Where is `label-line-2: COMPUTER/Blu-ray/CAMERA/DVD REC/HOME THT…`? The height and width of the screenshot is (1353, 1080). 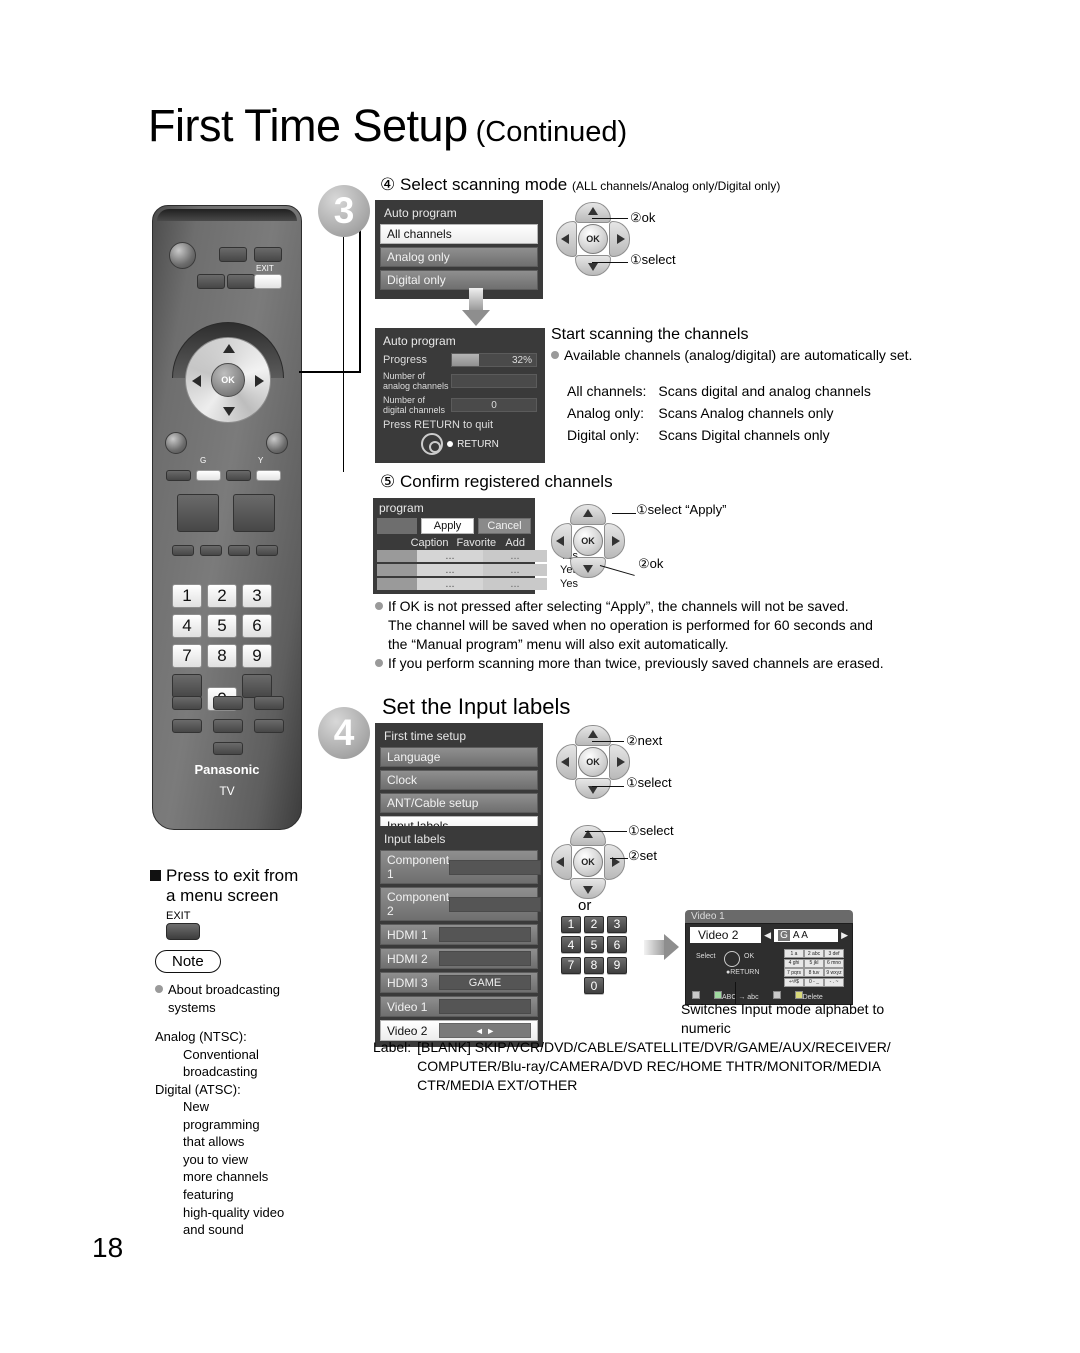
label-line-2: COMPUTER/Blu-ray/CAMERA/DVD REC/HOME THT… is located at coordinates (649, 1065).